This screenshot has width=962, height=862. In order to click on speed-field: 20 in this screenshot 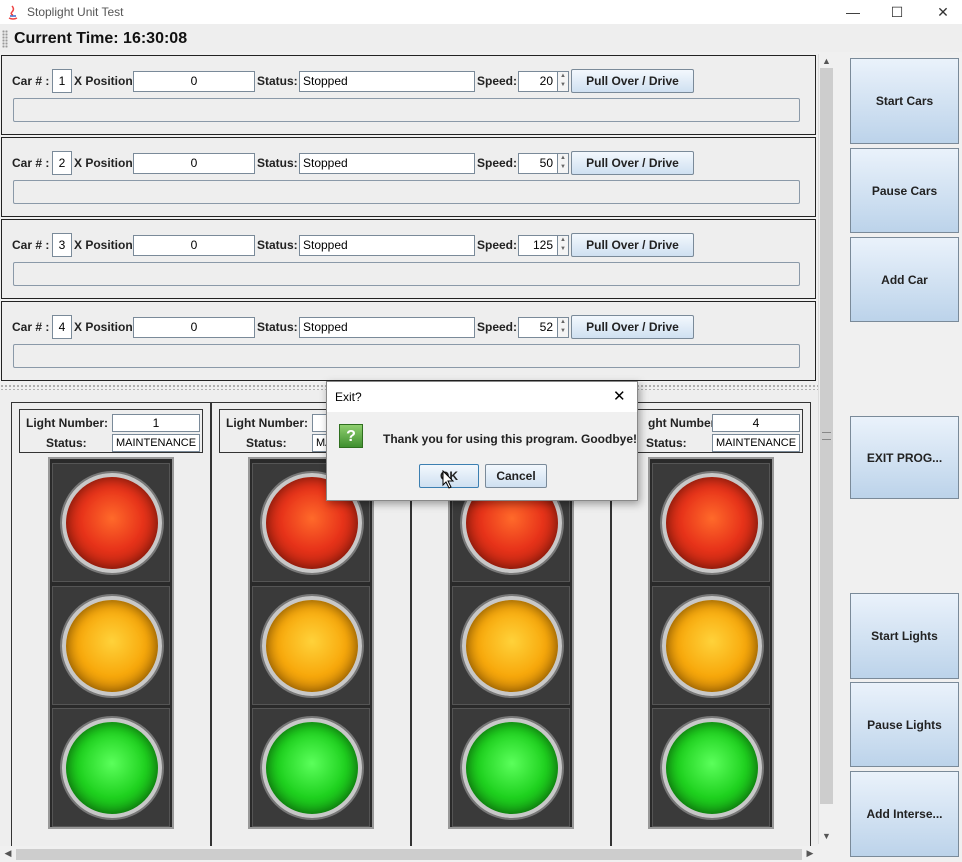, I will do `click(538, 81)`.